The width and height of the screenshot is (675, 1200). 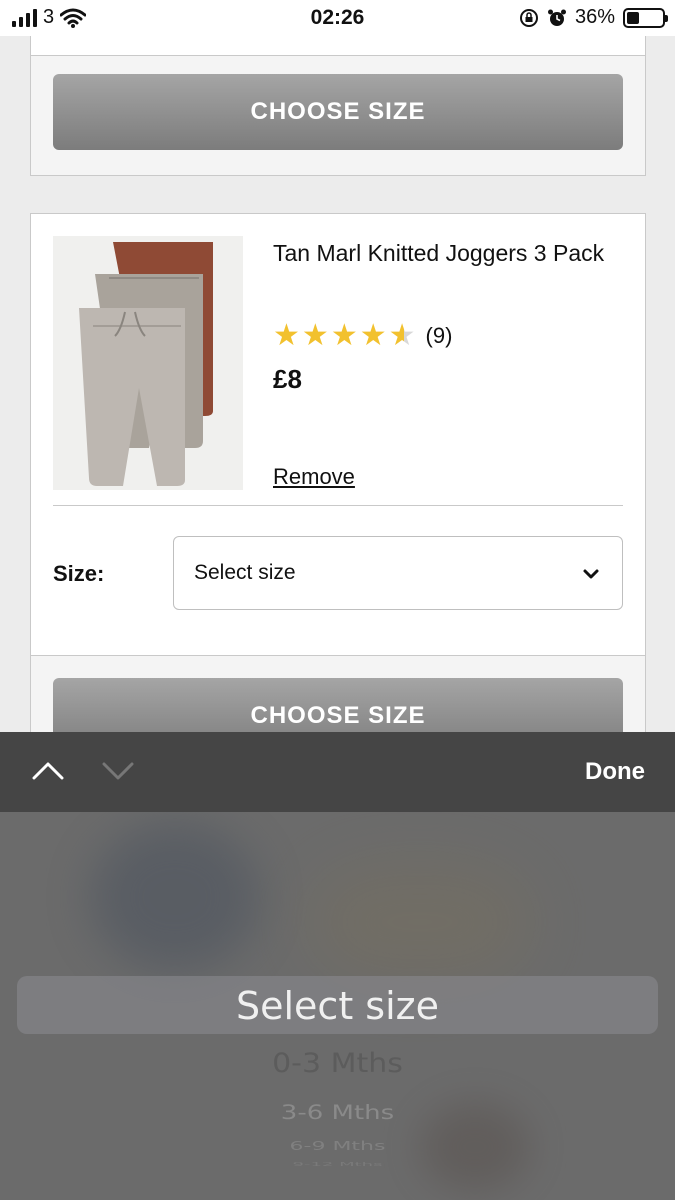 What do you see at coordinates (398, 573) in the screenshot?
I see `size-select: Select size` at bounding box center [398, 573].